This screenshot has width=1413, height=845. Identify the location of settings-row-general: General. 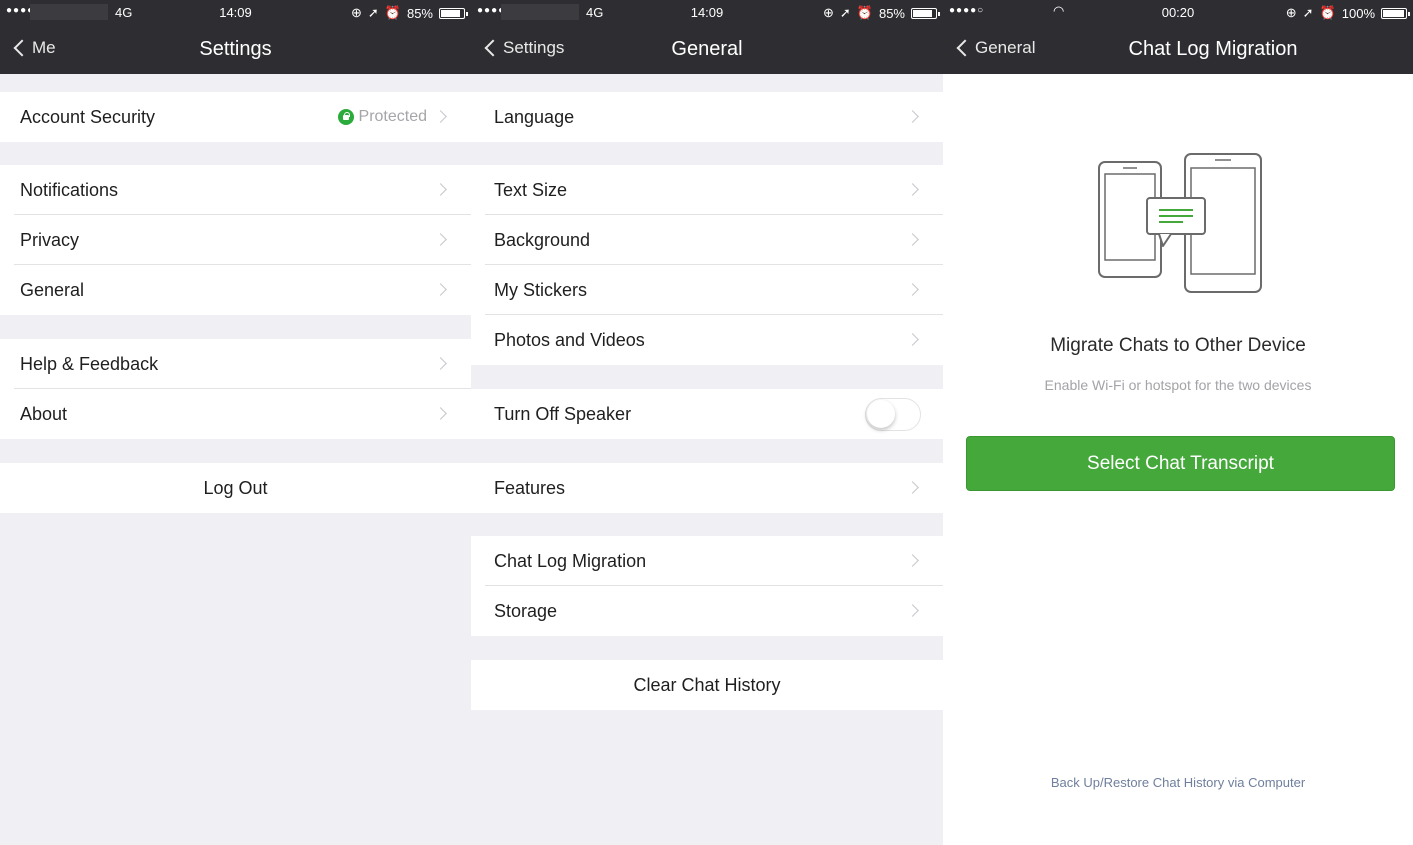
(235, 290).